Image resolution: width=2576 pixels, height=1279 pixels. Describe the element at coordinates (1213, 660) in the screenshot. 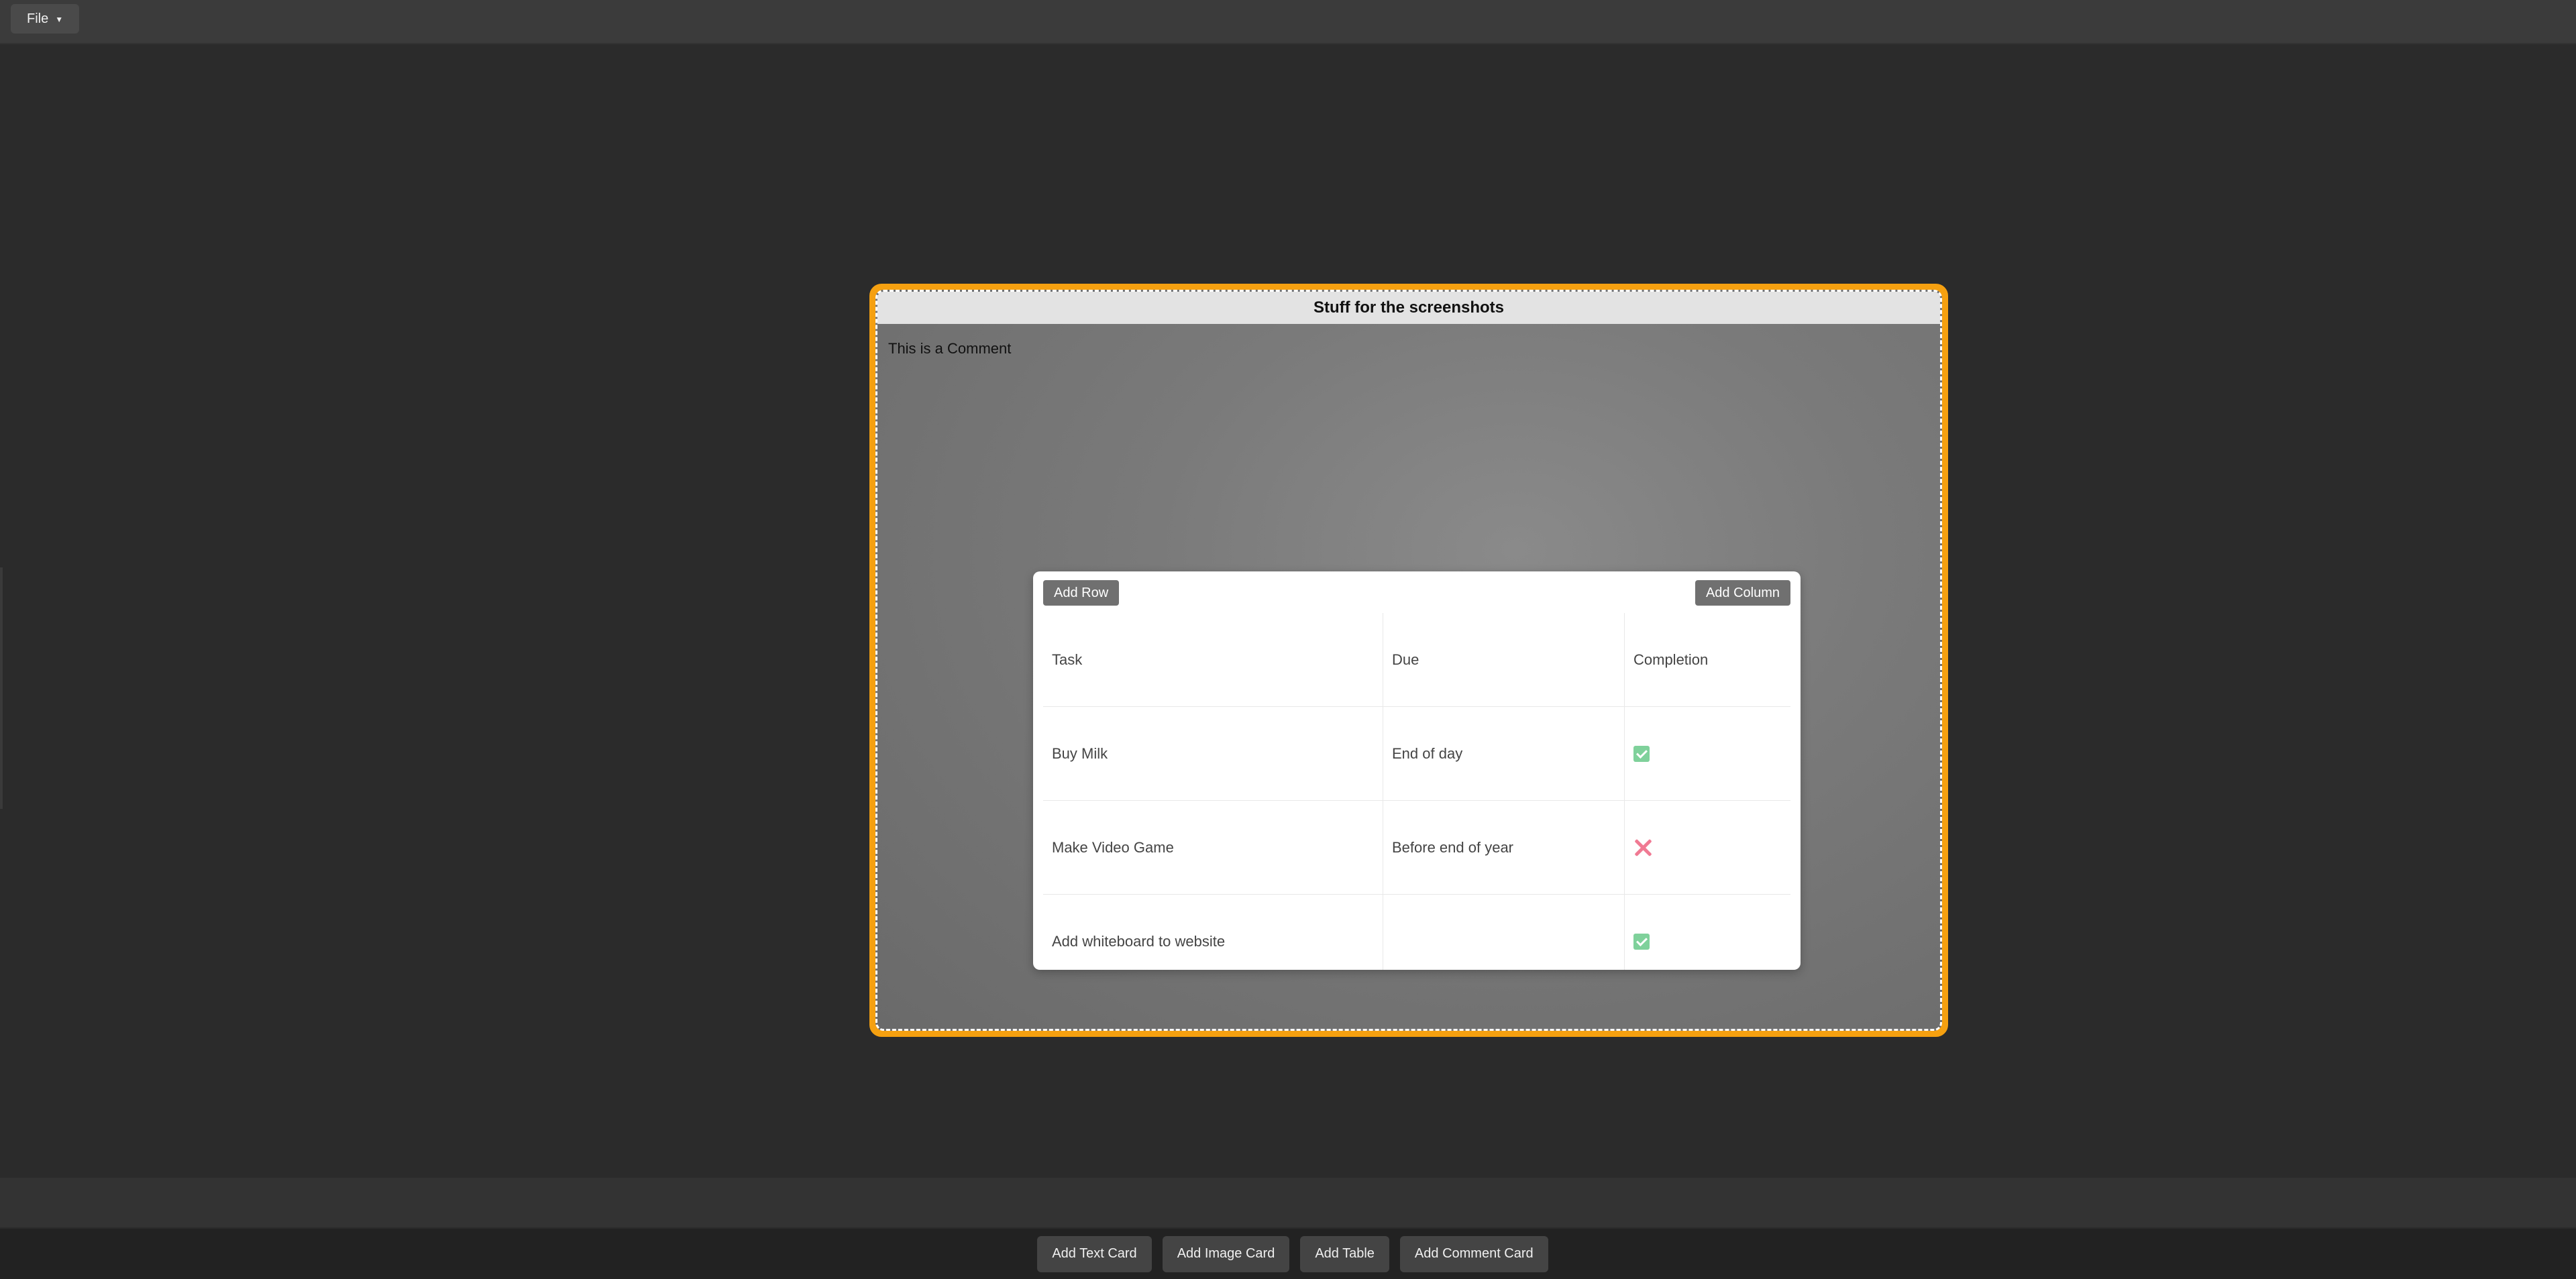

I see `header-cell-task: Task` at that location.